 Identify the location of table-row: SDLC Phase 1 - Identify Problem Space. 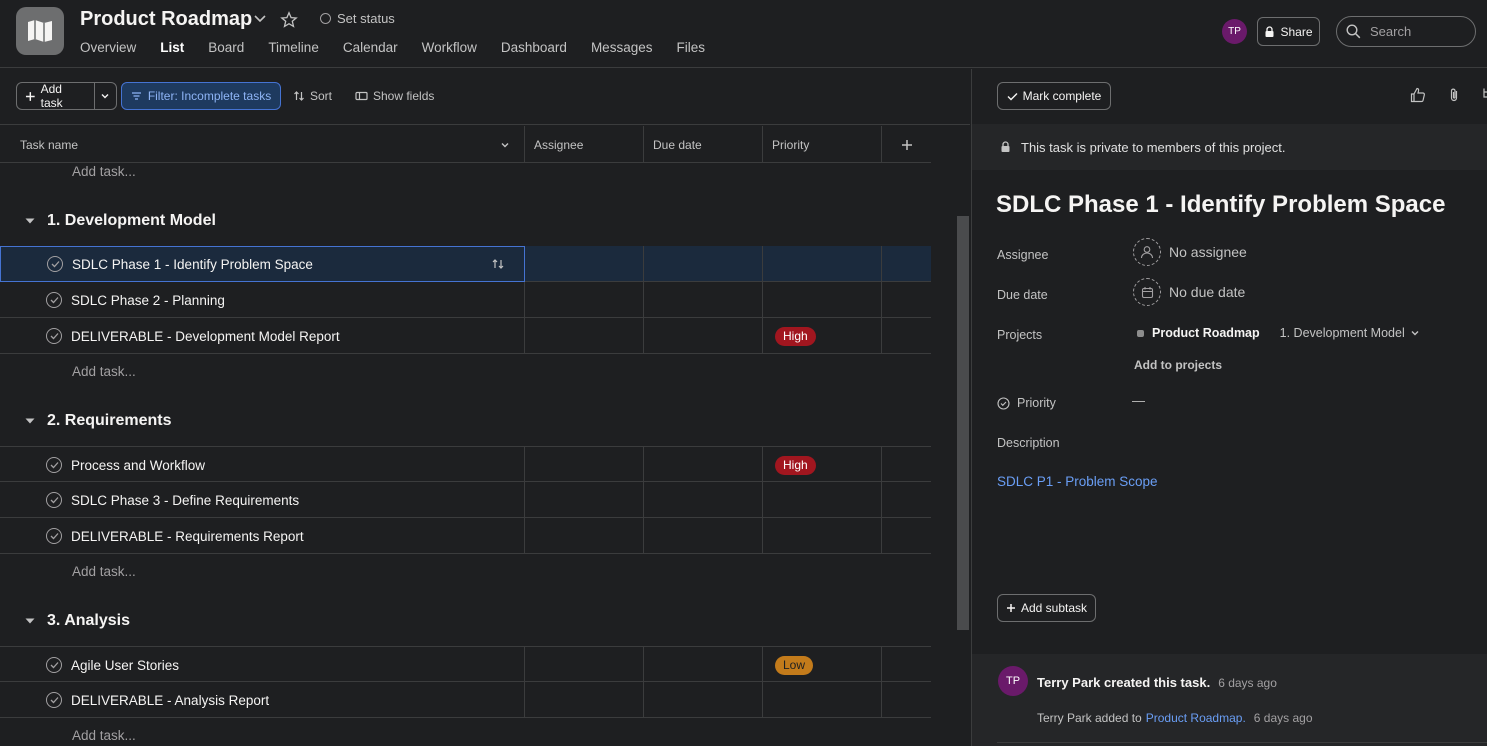
(465, 264).